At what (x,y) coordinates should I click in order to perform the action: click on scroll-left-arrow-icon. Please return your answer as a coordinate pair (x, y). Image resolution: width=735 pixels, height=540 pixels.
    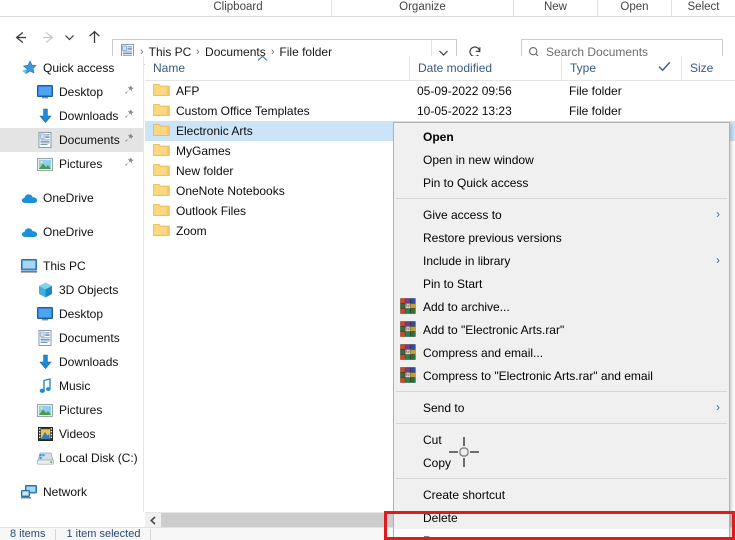
    Looking at the image, I should click on (153, 520).